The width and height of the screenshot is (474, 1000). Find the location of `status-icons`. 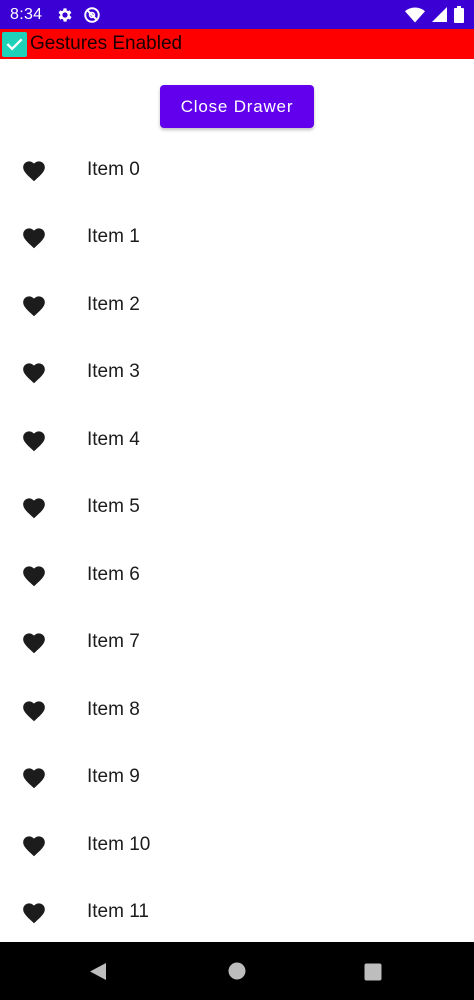

status-icons is located at coordinates (434, 14).